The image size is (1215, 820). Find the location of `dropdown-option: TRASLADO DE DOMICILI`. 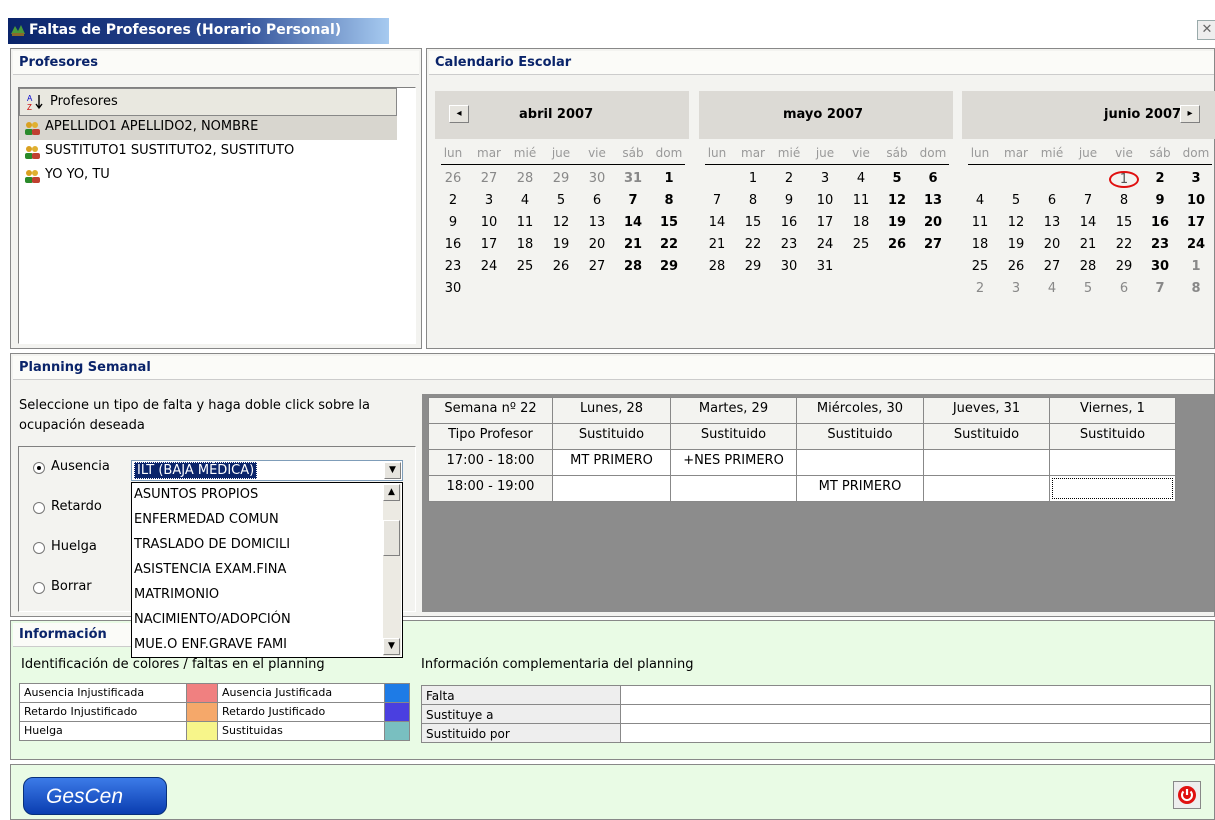

dropdown-option: TRASLADO DE DOMICILI is located at coordinates (212, 544).